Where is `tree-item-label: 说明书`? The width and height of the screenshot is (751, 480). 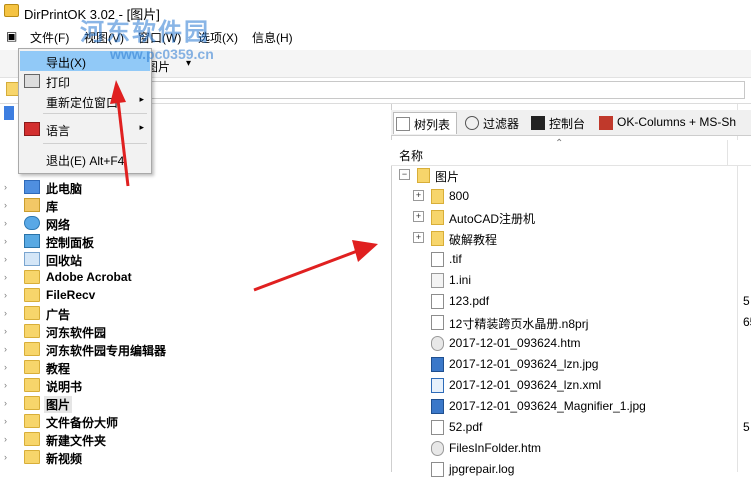
tree-item-label: 说明书 is located at coordinates (64, 387).